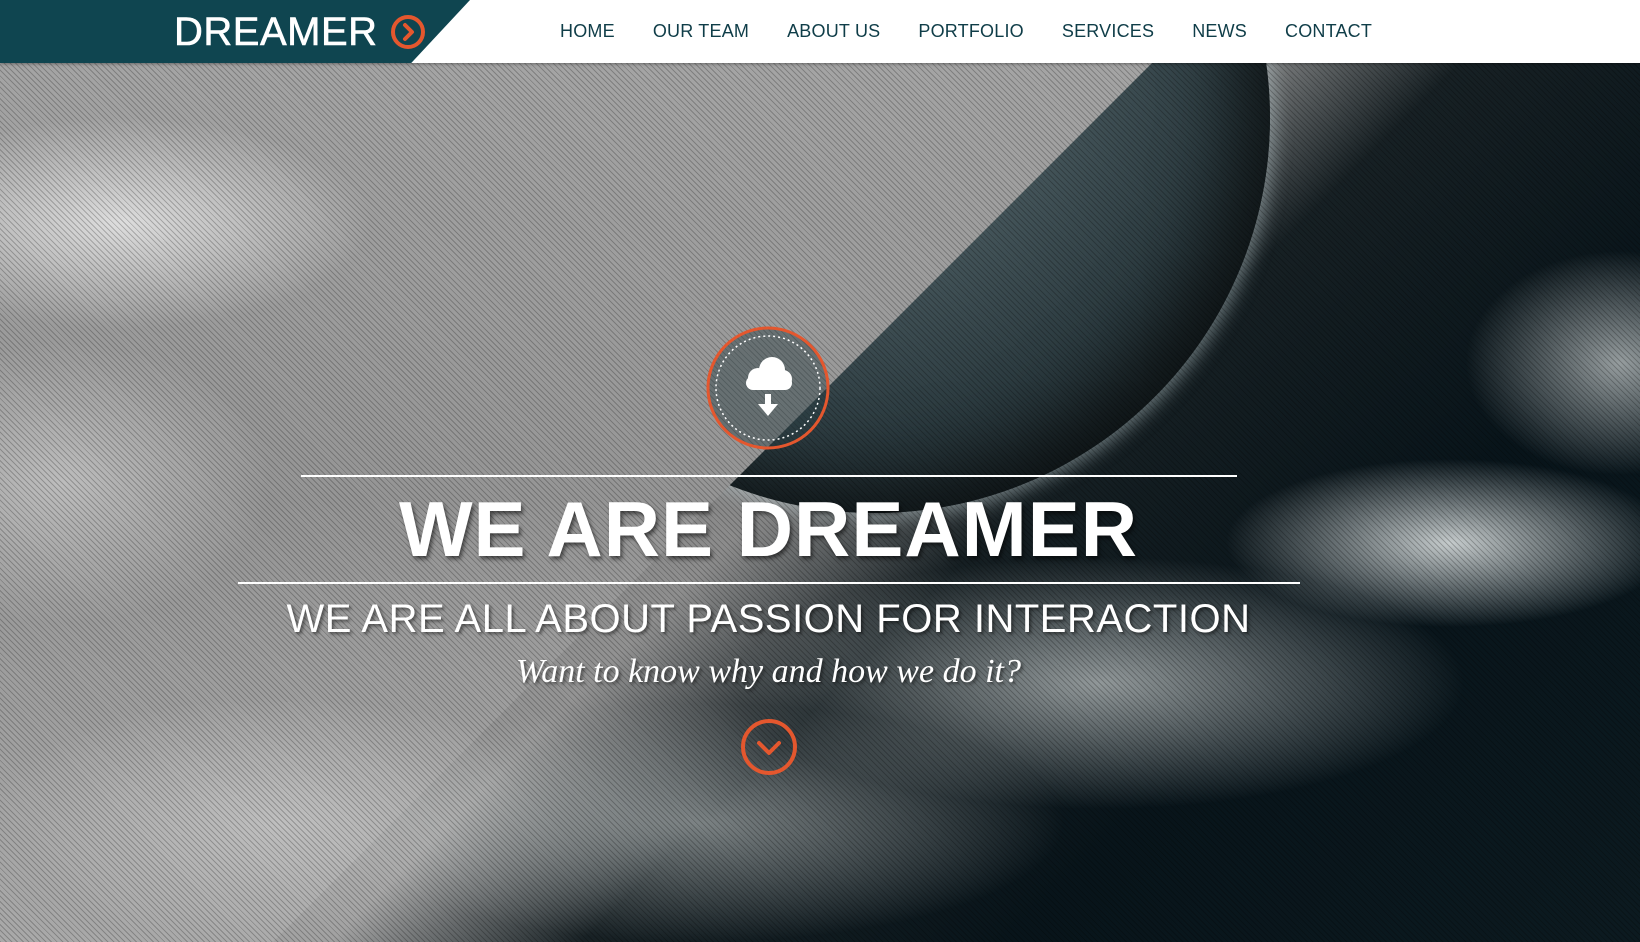 The width and height of the screenshot is (1640, 942). I want to click on nav-item-our-team: OUR TEAM, so click(701, 31).